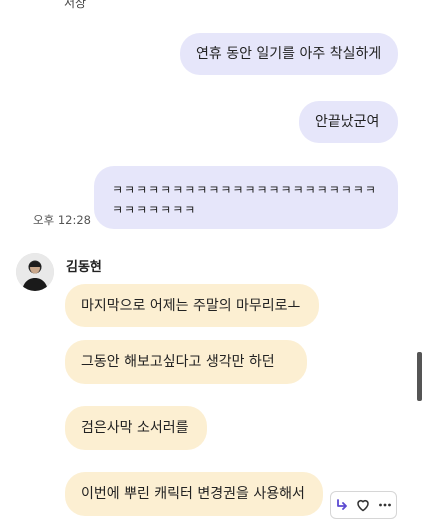 Image resolution: width=422 pixels, height=524 pixels. I want to click on heart-icon, so click(363, 505).